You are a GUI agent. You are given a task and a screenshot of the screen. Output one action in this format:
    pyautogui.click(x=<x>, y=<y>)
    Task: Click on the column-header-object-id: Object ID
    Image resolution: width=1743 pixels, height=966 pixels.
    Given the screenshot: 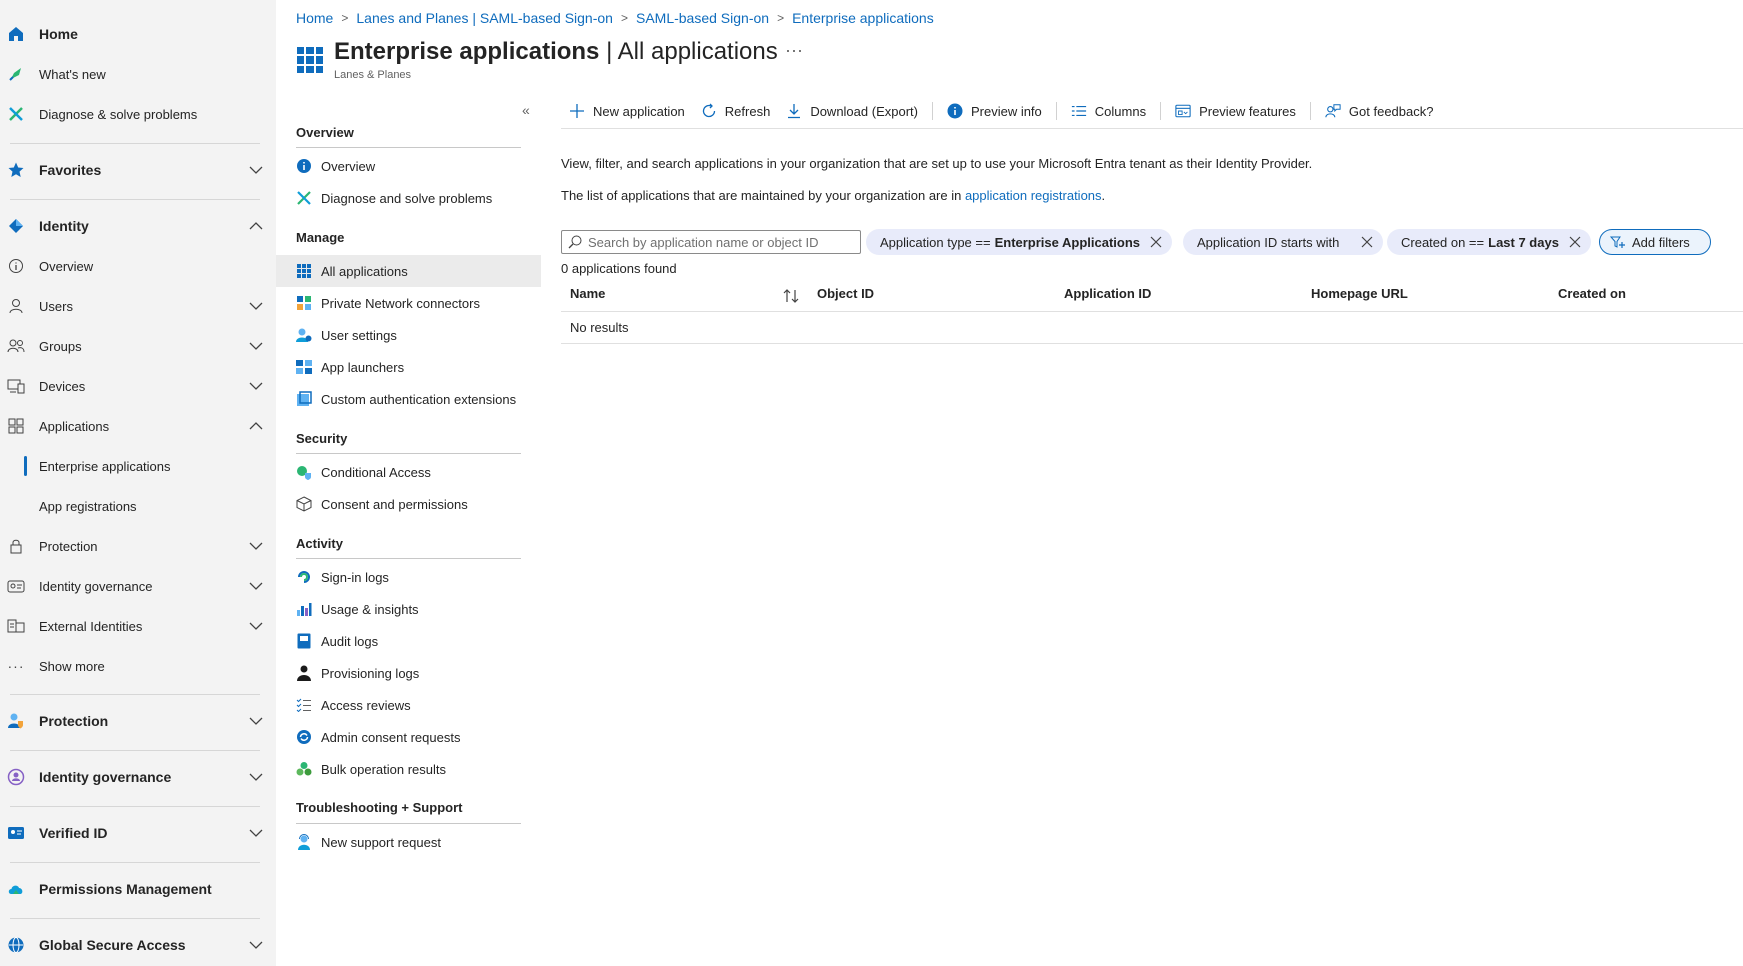 What is the action you would take?
    pyautogui.click(x=845, y=293)
    